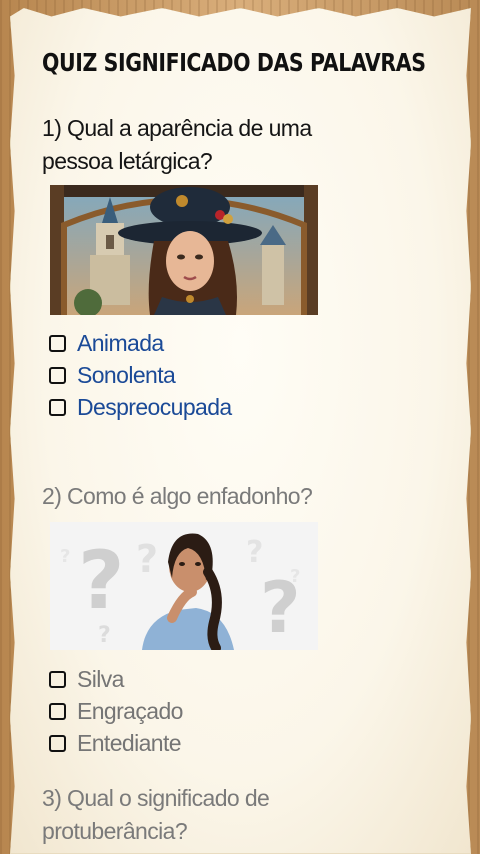 This screenshot has height=854, width=480. What do you see at coordinates (120, 342) in the screenshot?
I see `option-label: Animada` at bounding box center [120, 342].